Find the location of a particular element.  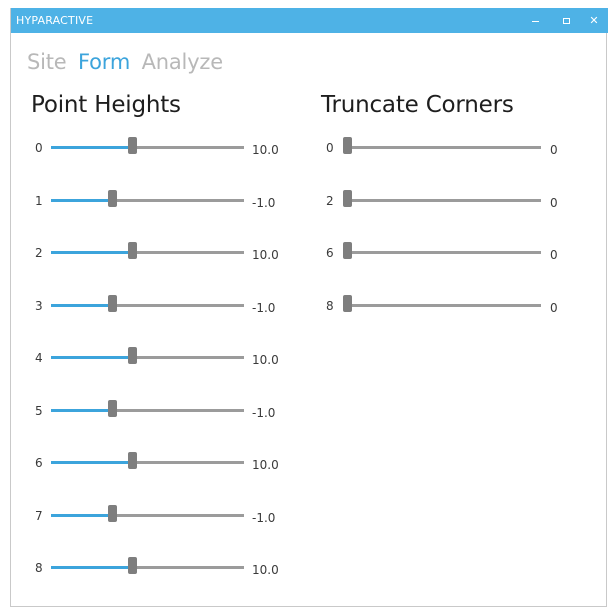

point-height-index-label: 6 is located at coordinates (39, 463).